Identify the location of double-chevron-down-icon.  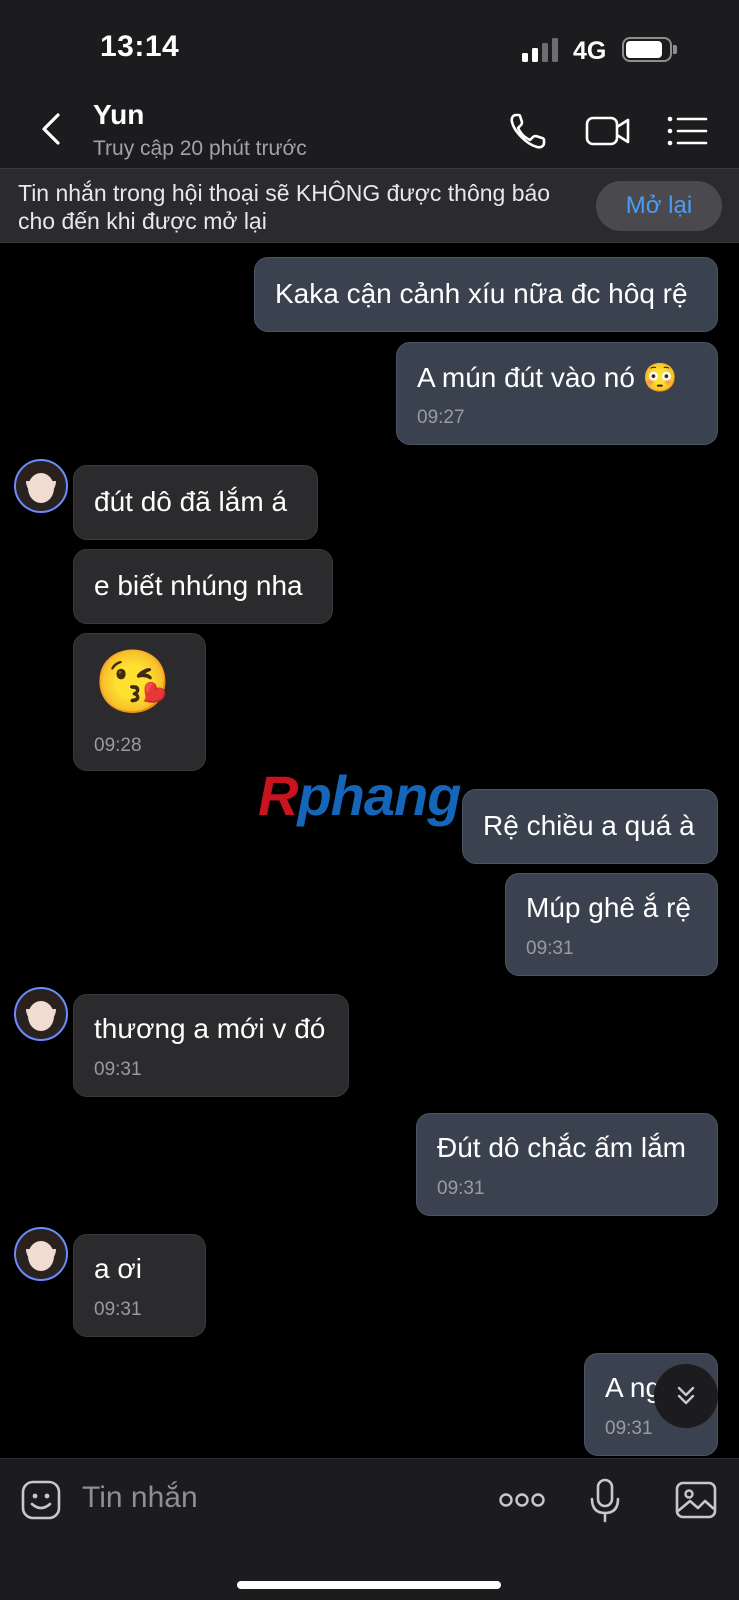
(686, 1395).